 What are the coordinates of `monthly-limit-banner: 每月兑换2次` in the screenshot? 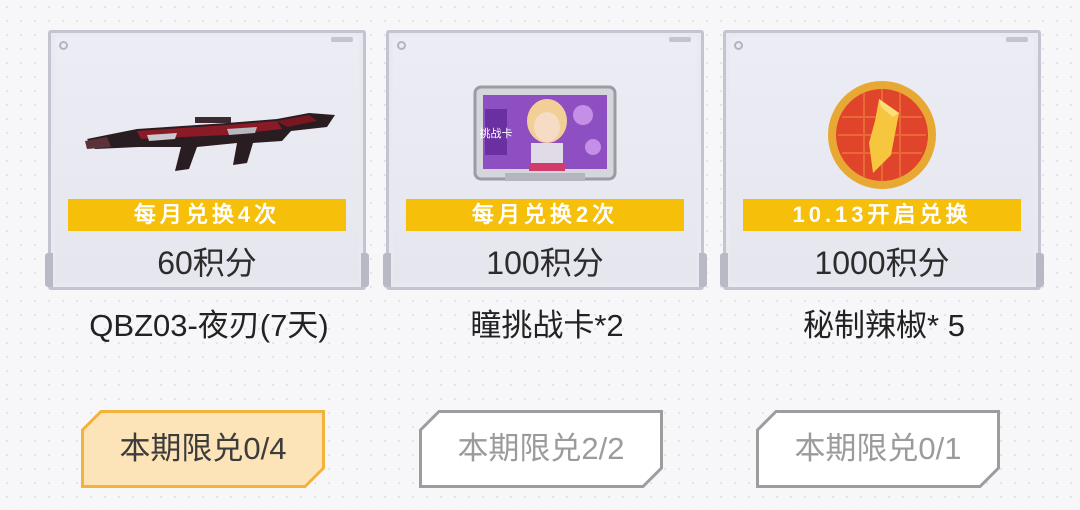 It's located at (545, 215).